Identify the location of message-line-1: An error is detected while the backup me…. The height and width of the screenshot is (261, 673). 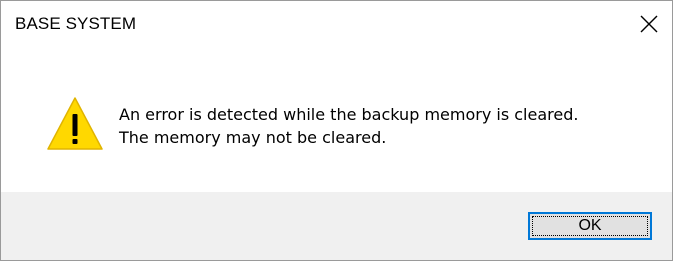
(349, 114).